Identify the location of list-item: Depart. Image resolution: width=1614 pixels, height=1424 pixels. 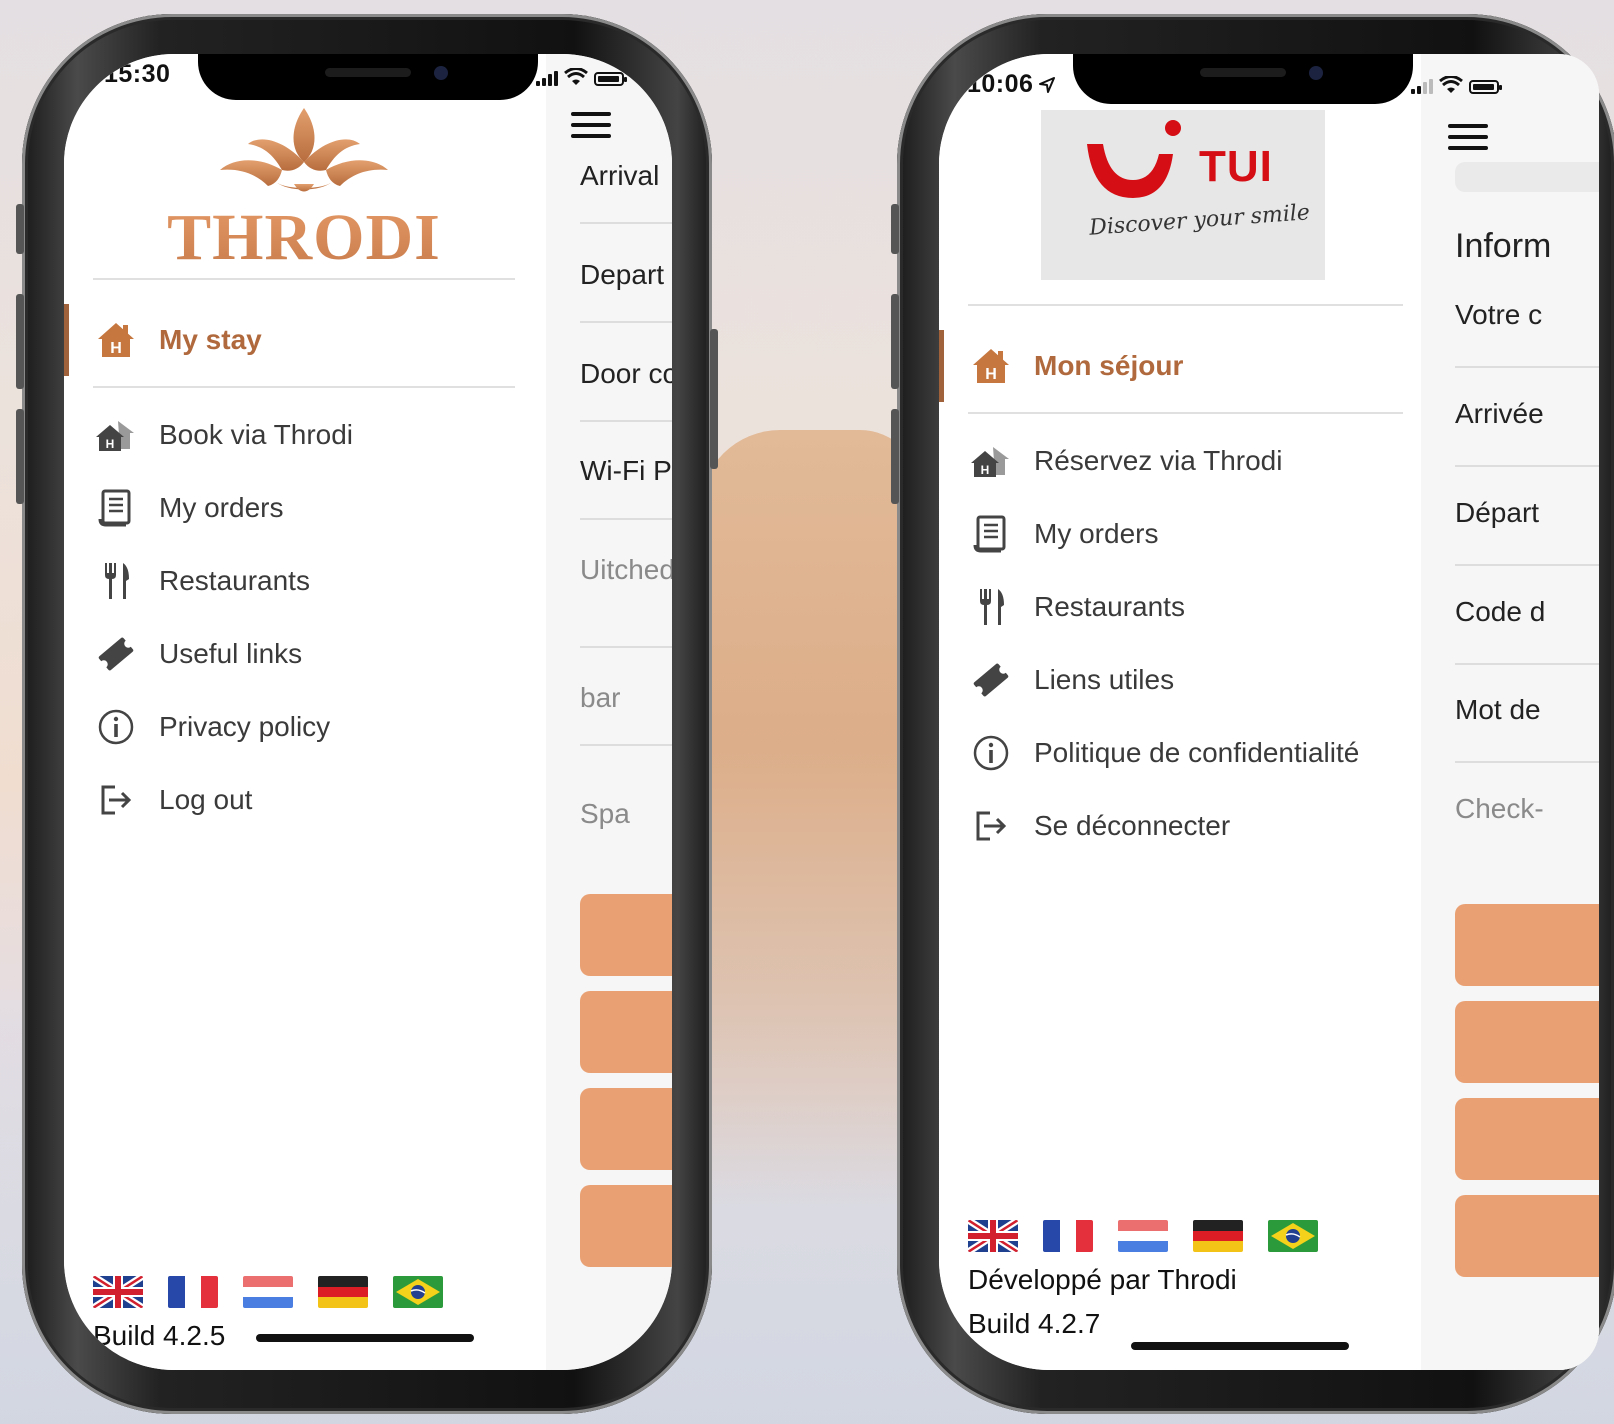
(622, 275).